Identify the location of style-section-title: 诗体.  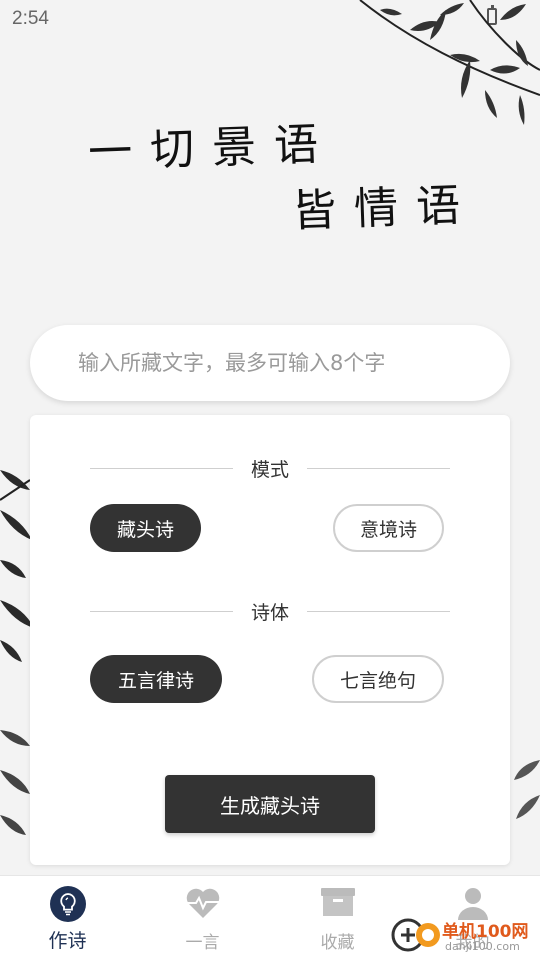
(270, 611).